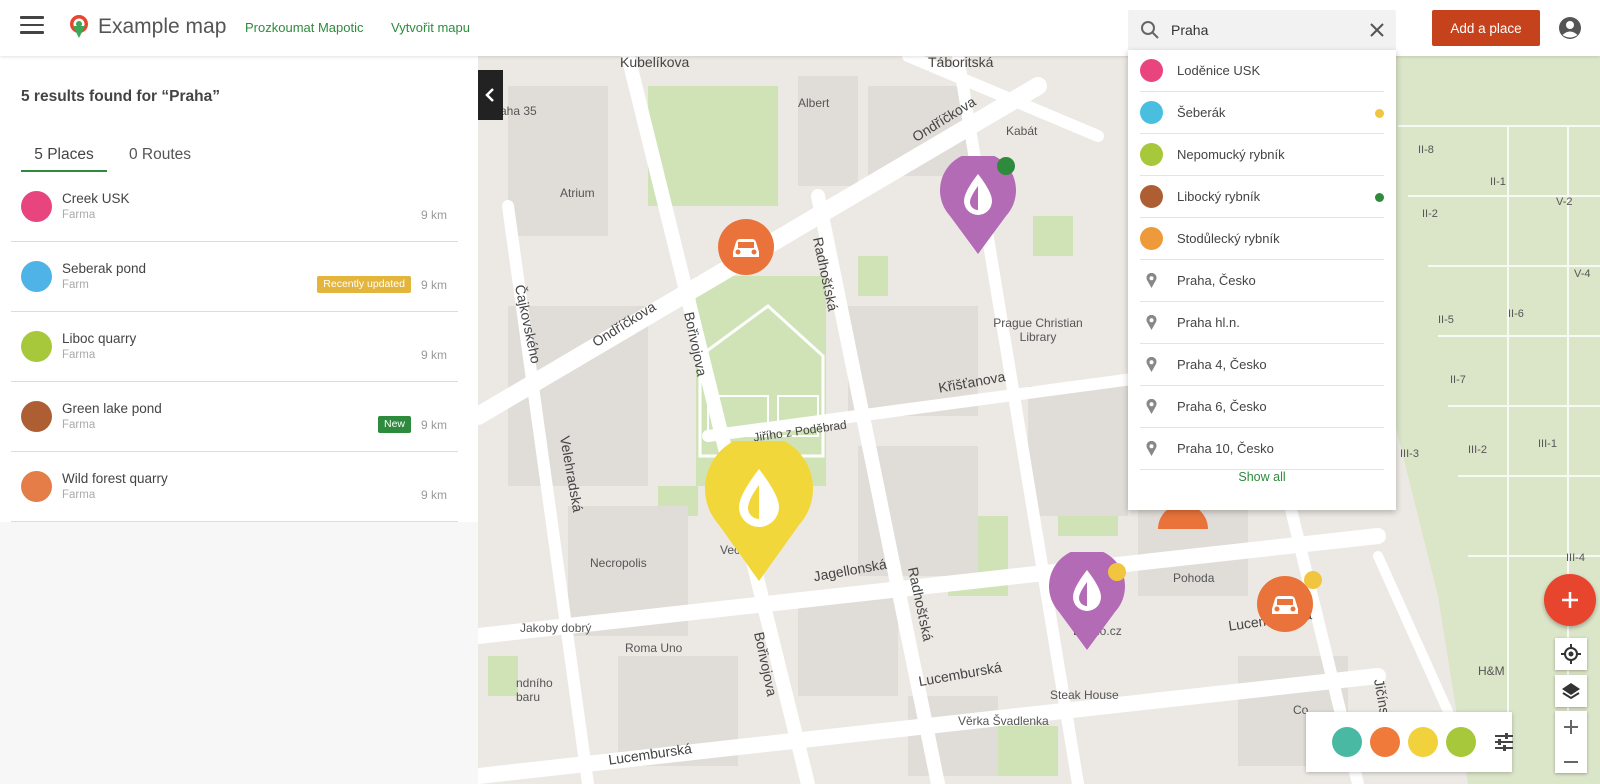 This screenshot has width=1600, height=784. Describe the element at coordinates (234, 417) in the screenshot. I see `list-item: Green lake pond Farma New 9 km` at that location.